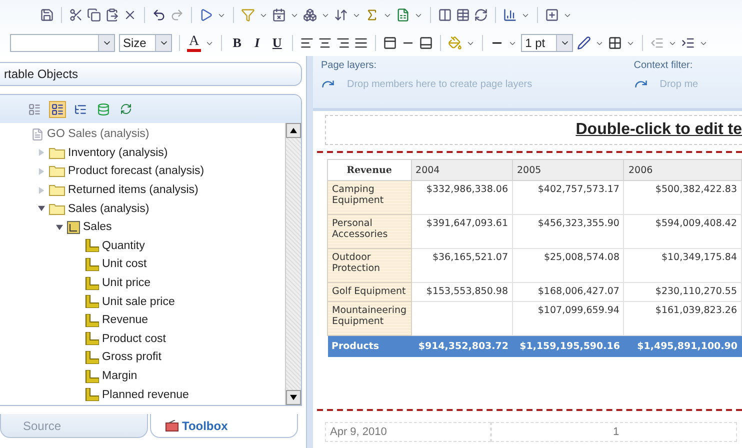 This screenshot has height=448, width=742. Describe the element at coordinates (126, 109) in the screenshot. I see `refresh-icon` at that location.